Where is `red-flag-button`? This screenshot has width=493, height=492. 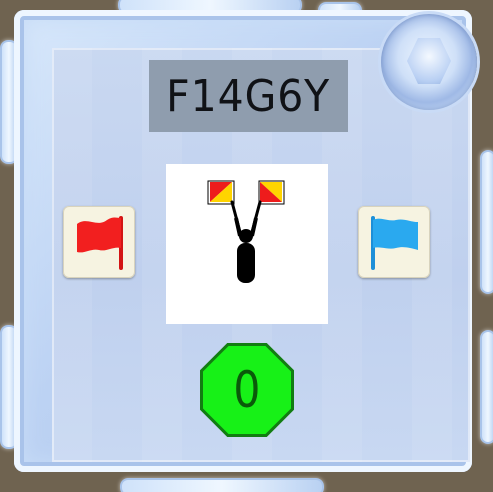 red-flag-button is located at coordinates (99, 242).